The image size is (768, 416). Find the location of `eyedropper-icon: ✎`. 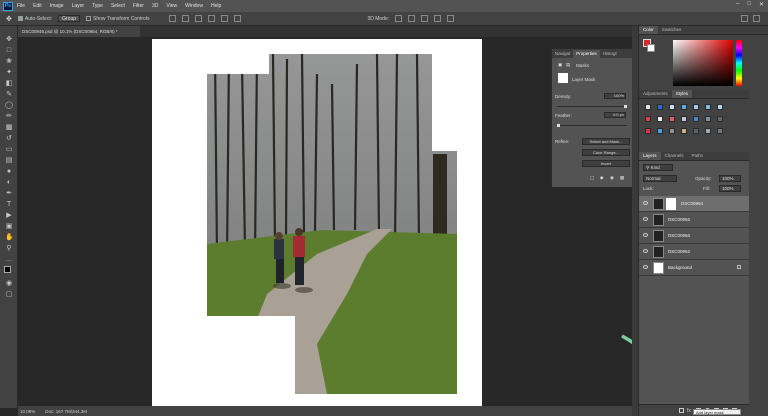

eyedropper-icon: ✎ is located at coordinates (9, 95).